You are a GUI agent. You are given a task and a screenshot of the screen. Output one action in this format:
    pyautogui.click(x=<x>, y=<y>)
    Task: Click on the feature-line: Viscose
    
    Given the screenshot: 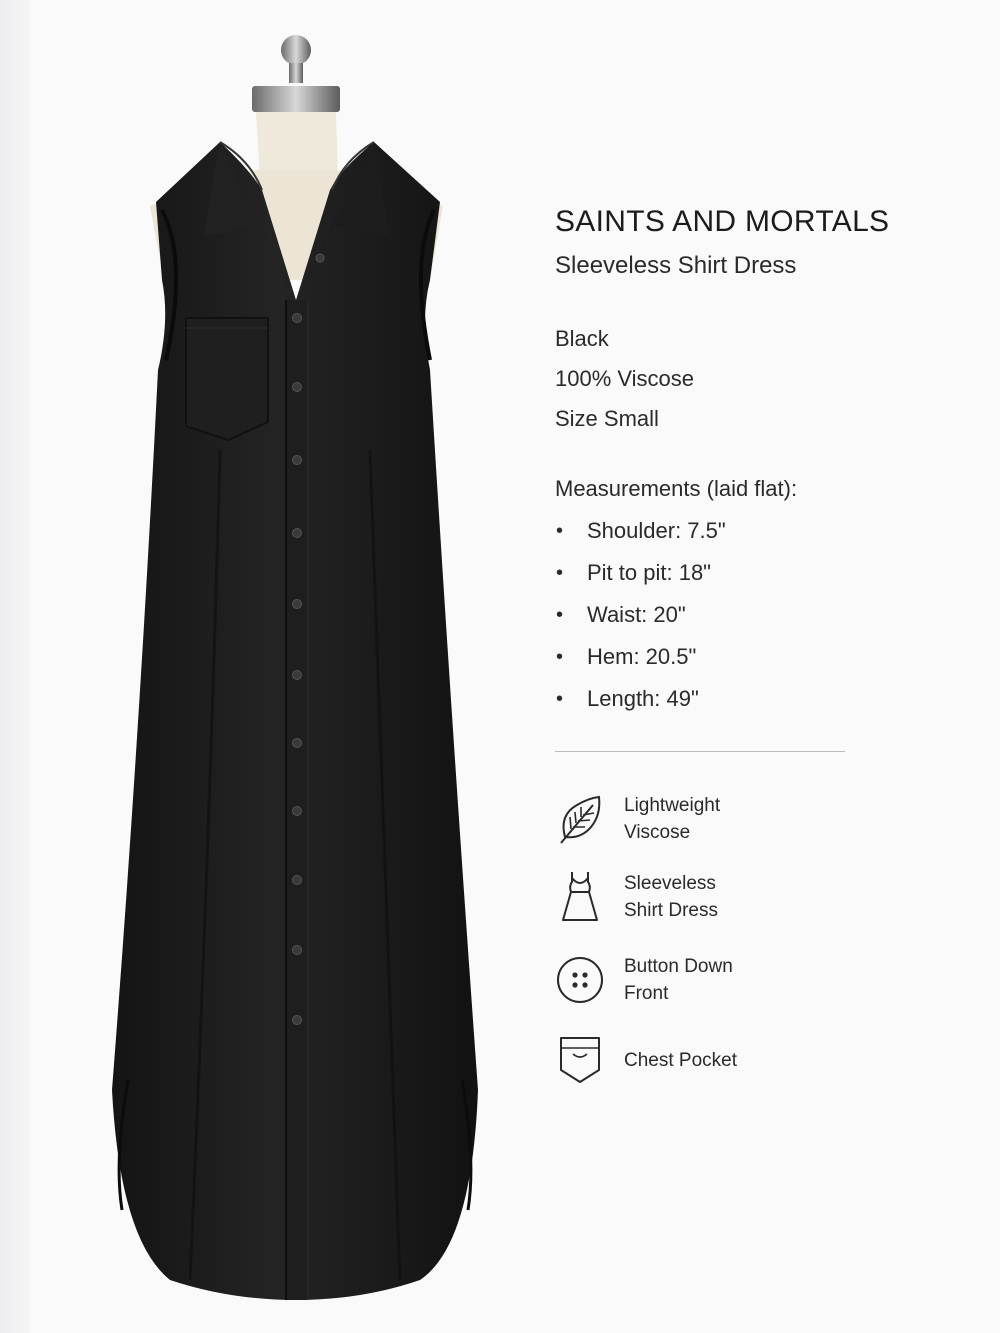 What is the action you would take?
    pyautogui.click(x=657, y=832)
    